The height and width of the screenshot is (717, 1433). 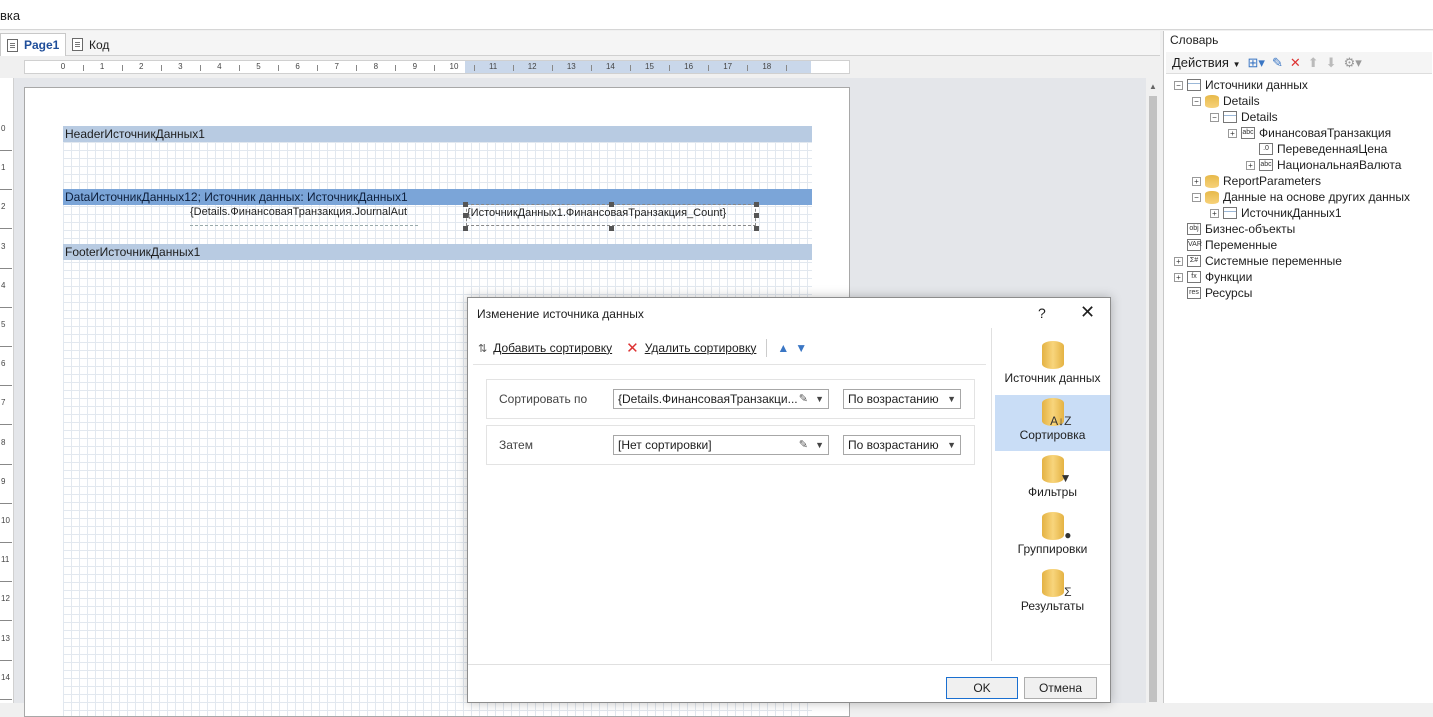 What do you see at coordinates (304, 215) in the screenshot?
I see `text-field-journal: {Details.ФинансоваяТранзакция.JournalAut` at bounding box center [304, 215].